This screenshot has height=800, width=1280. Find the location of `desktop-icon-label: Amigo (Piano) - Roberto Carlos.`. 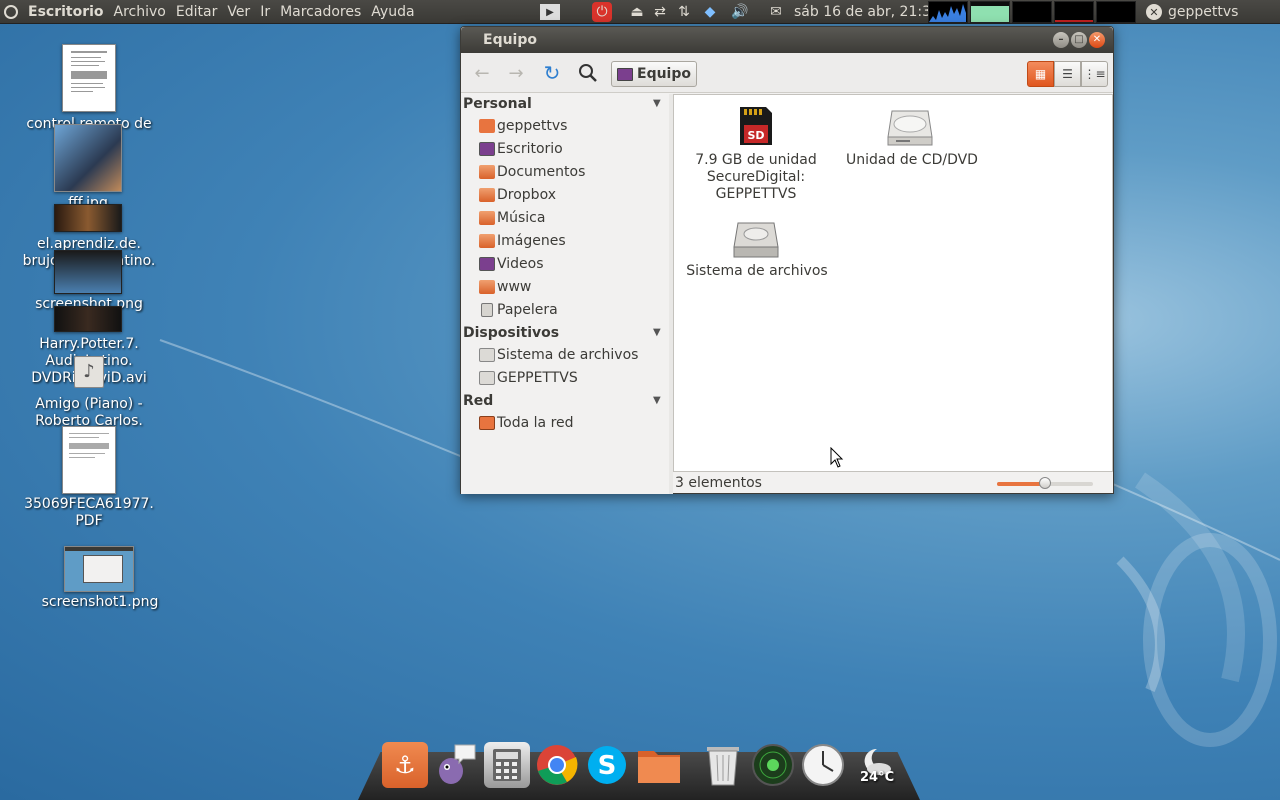

desktop-icon-label: Amigo (Piano) - Roberto Carlos. is located at coordinates (89, 413).